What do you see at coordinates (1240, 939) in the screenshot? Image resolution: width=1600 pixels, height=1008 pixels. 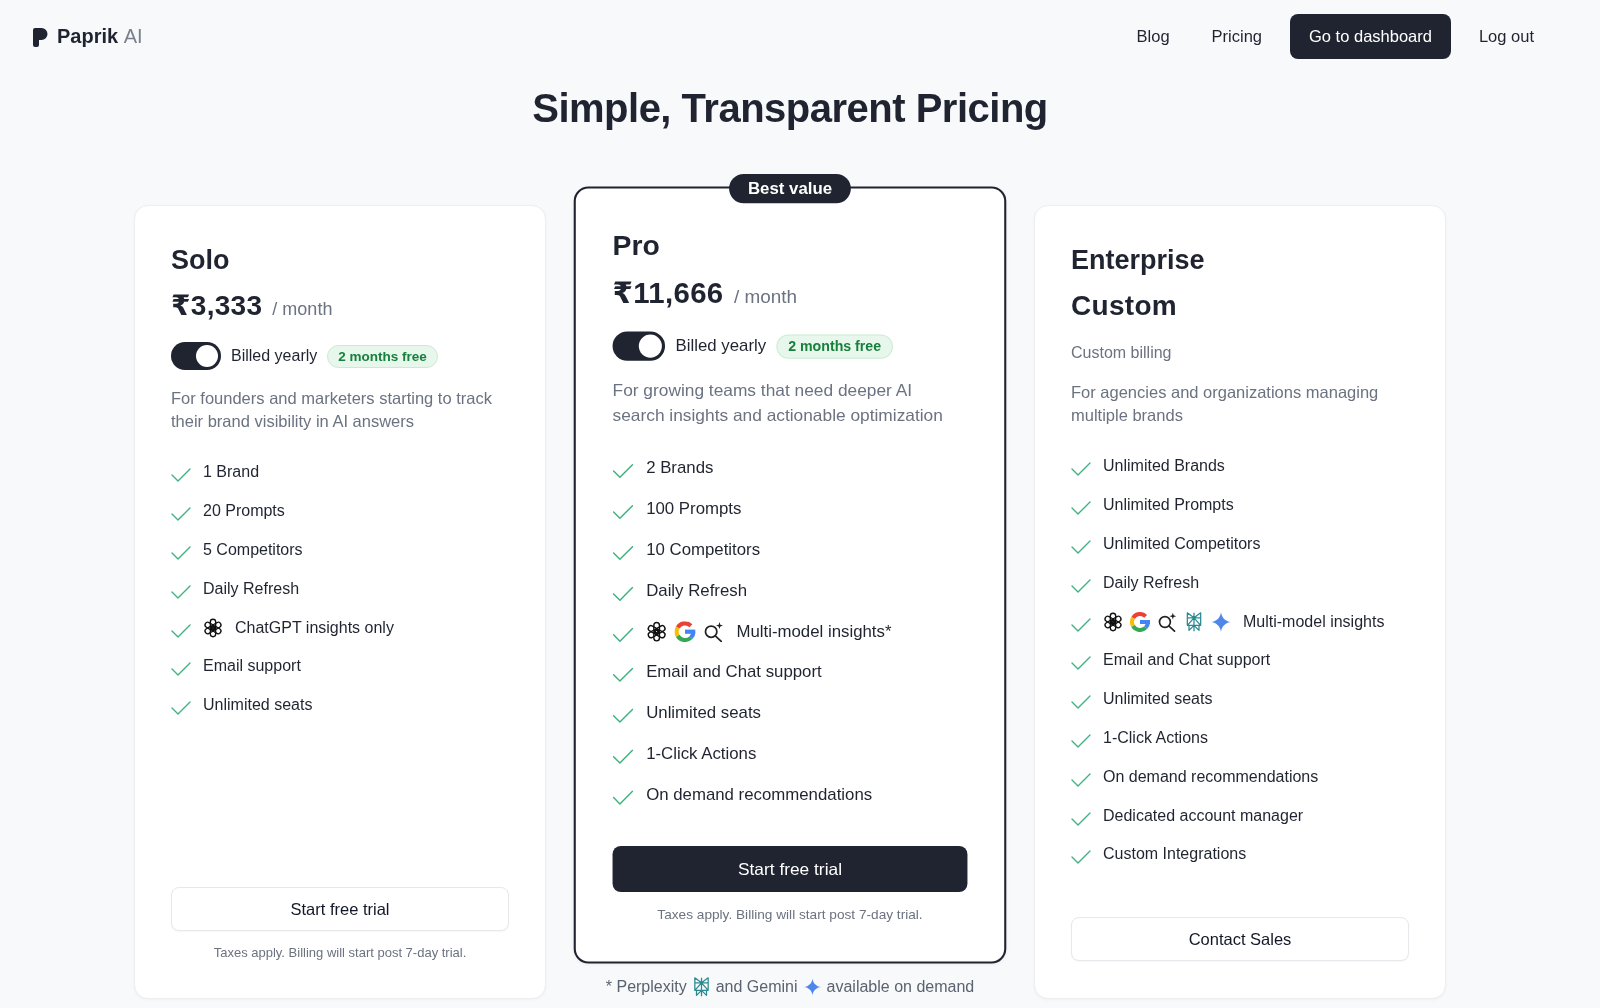 I see `plan-cta-button: Contact Sales` at bounding box center [1240, 939].